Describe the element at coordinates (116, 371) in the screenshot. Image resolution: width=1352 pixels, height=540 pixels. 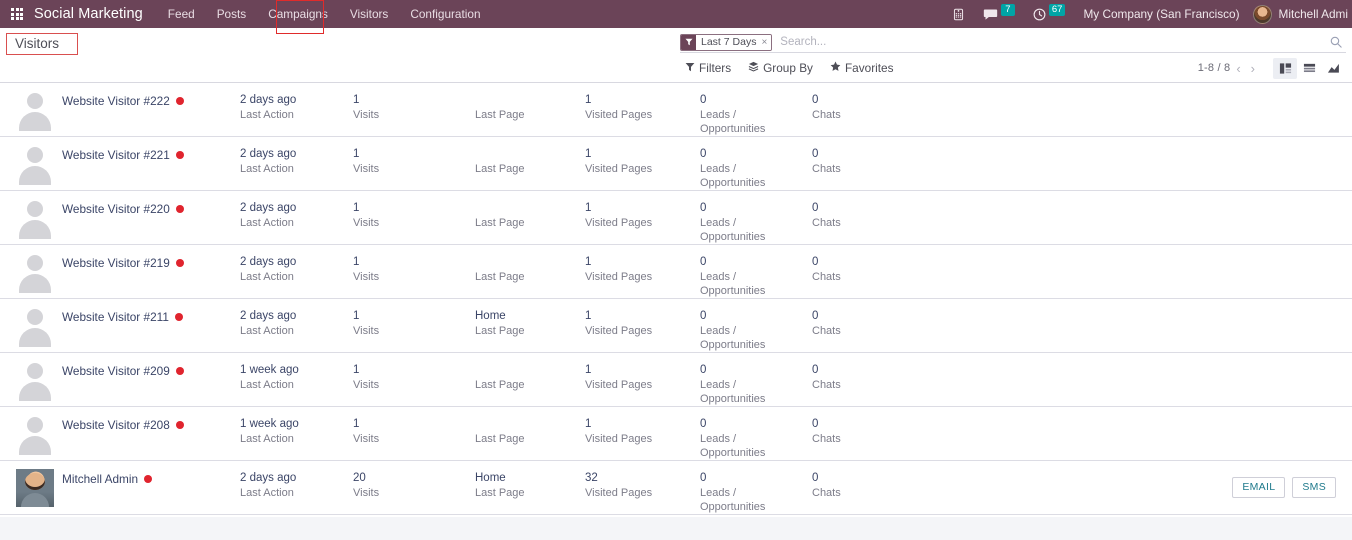
I see `visitor-name: Website Visitor #209` at that location.